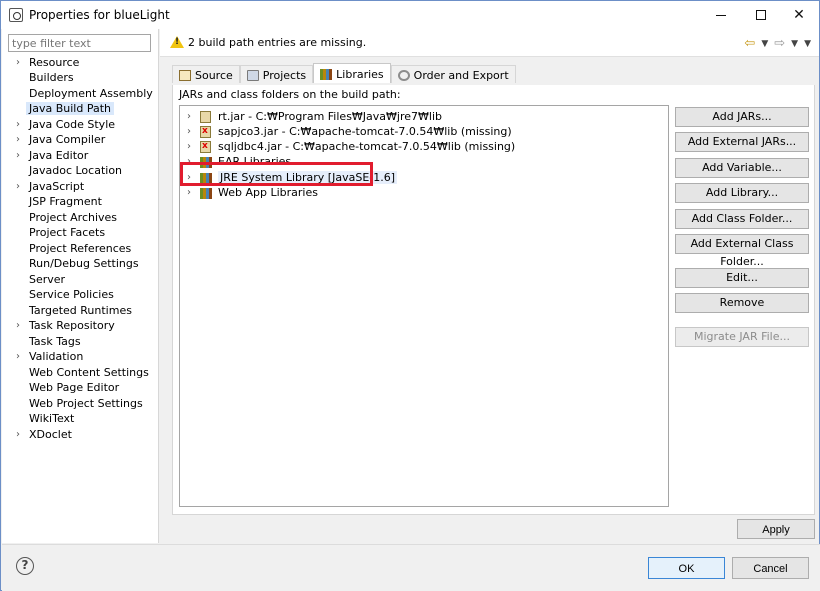 The width and height of the screenshot is (820, 591). Describe the element at coordinates (80, 388) in the screenshot. I see `sidebar-item-web-page-editor: Web Page Editor` at that location.